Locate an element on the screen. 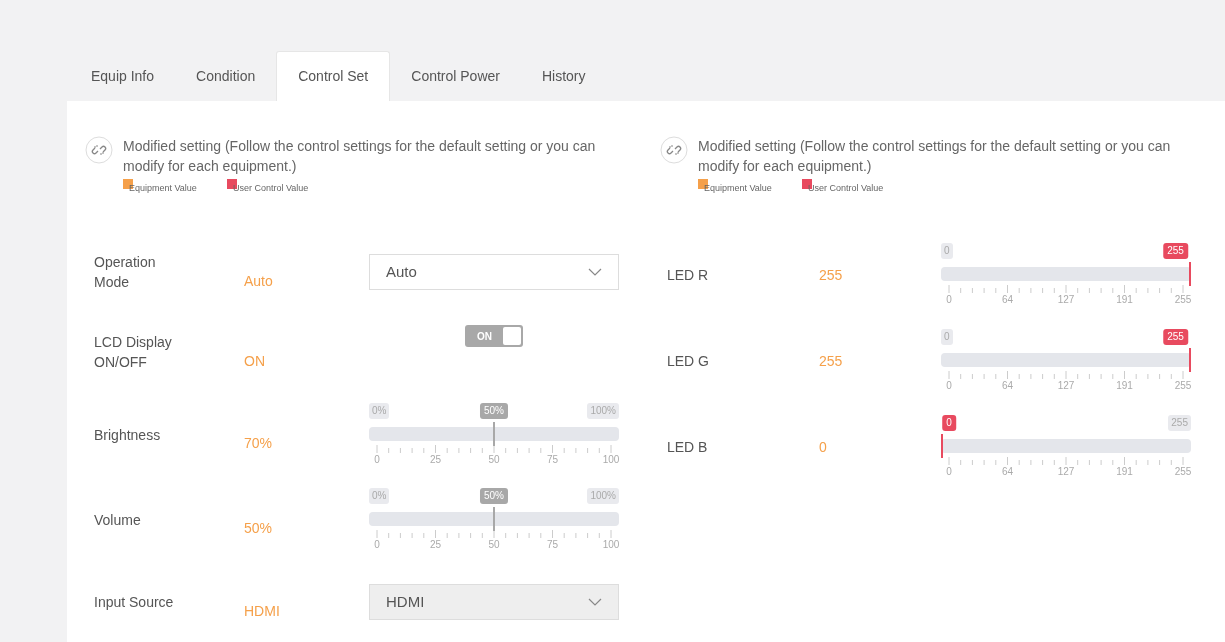  equipment-value: Auto is located at coordinates (259, 281).